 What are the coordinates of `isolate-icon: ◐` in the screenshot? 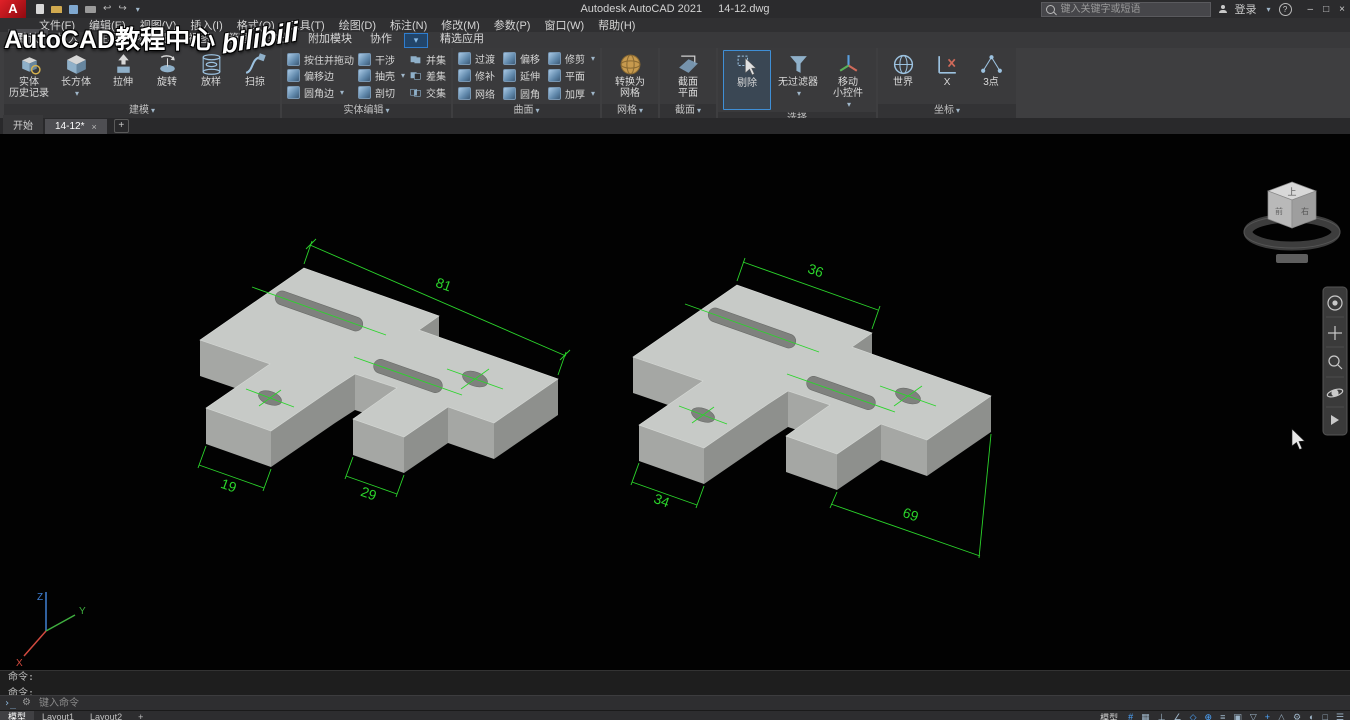 It's located at (1311, 715).